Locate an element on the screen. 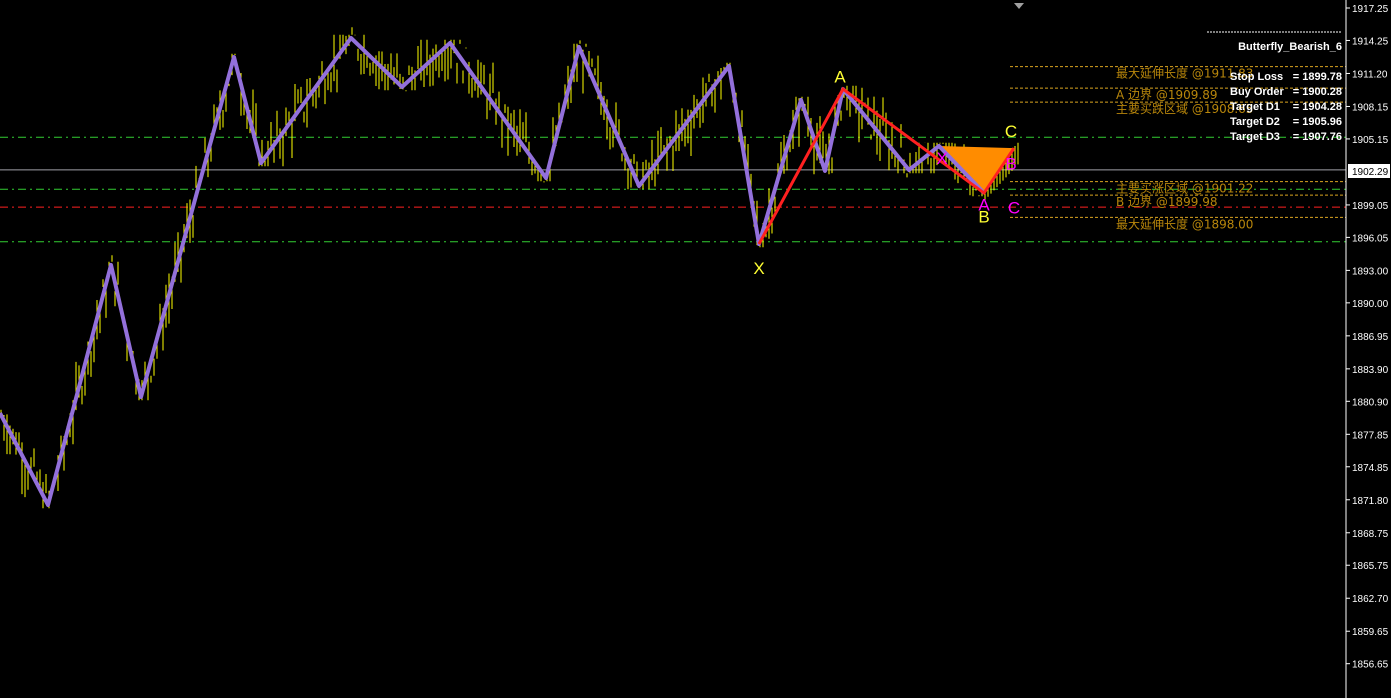 This screenshot has width=1391, height=698. axis-tick-label: 1874.85 is located at coordinates (1370, 468).